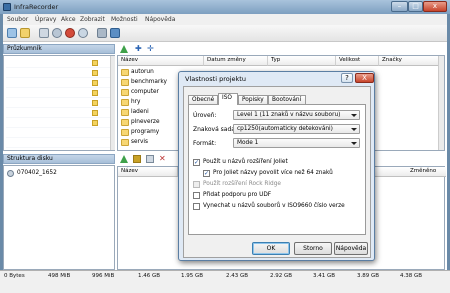  What do you see at coordinates (10, 173) in the screenshot?
I see `disc-icon` at bounding box center [10, 173].